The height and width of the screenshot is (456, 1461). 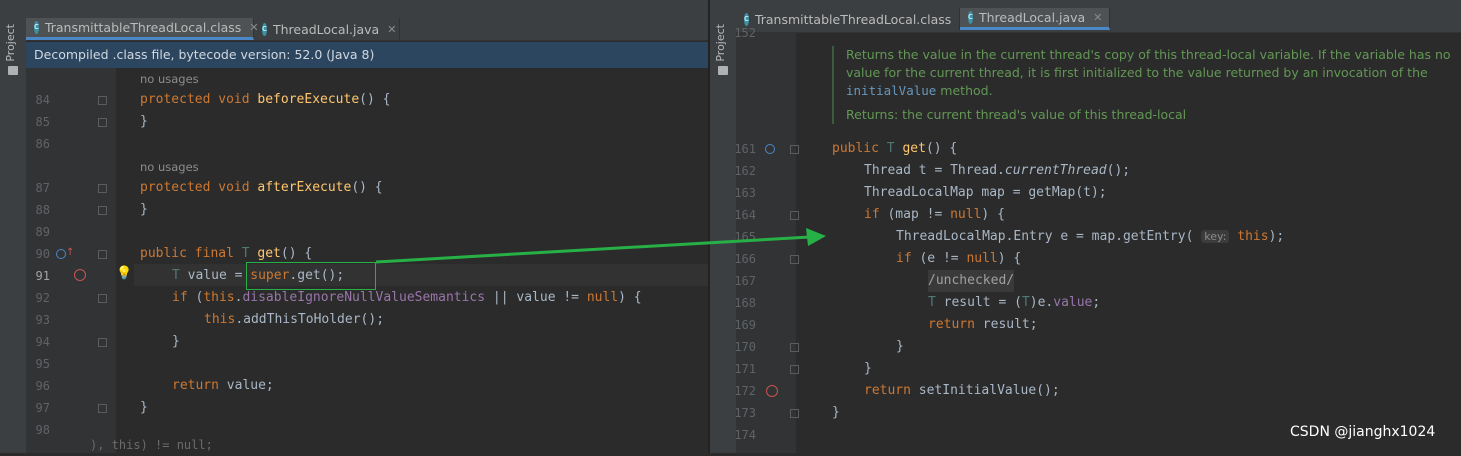 I want to click on watermark: CSDN @jianghx1024, so click(x=1363, y=432).